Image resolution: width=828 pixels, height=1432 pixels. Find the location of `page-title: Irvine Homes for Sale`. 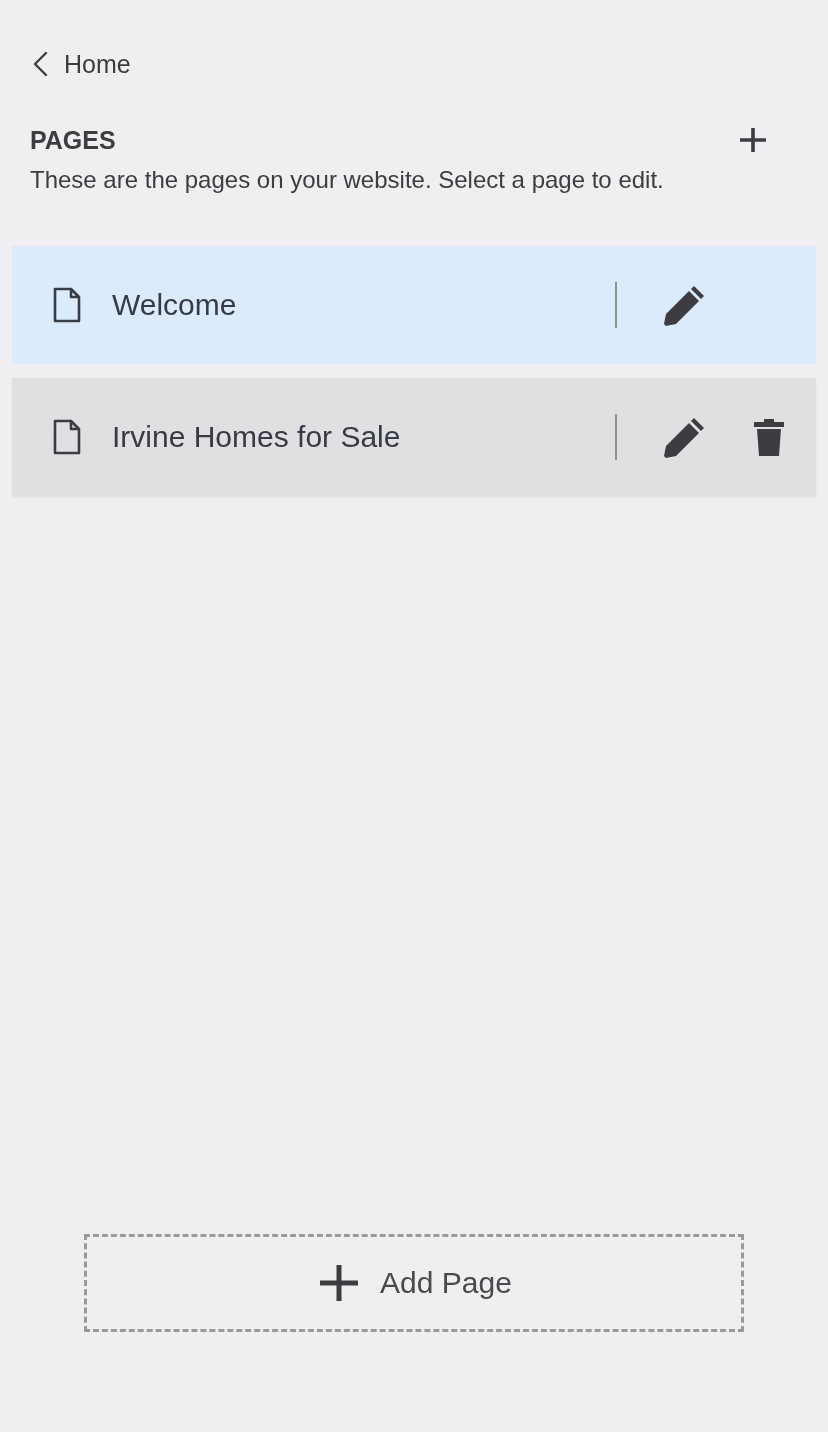

page-title: Irvine Homes for Sale is located at coordinates (257, 437).